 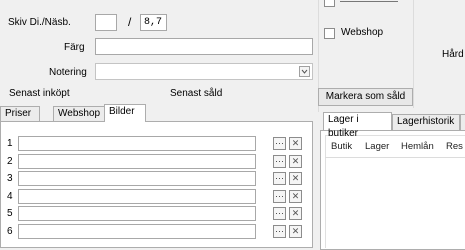 What do you see at coordinates (454, 146) in the screenshot?
I see `column-header-reserved: Res` at bounding box center [454, 146].